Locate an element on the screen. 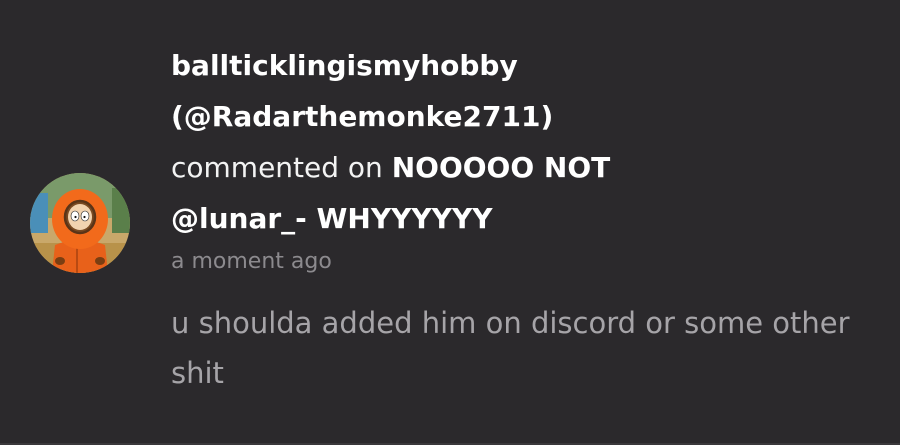 The width and height of the screenshot is (900, 445). kenny-avatar-icon is located at coordinates (80, 223).